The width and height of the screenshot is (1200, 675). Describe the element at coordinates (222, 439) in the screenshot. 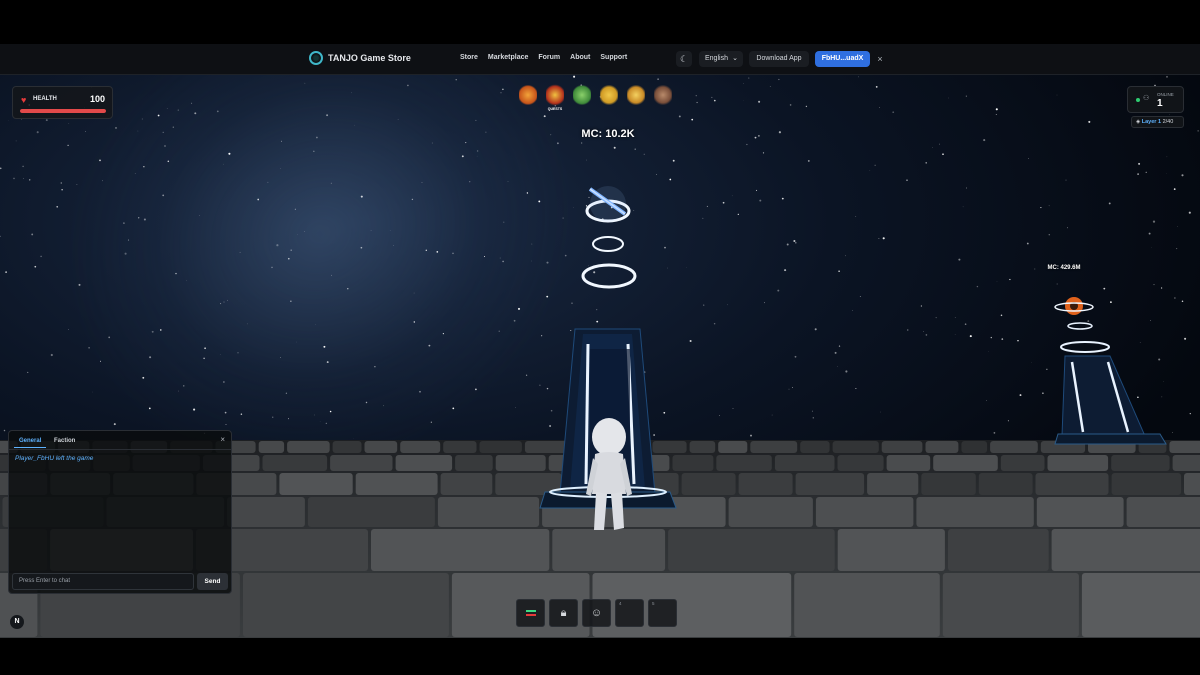

I see `chat-close-icon: ×` at that location.